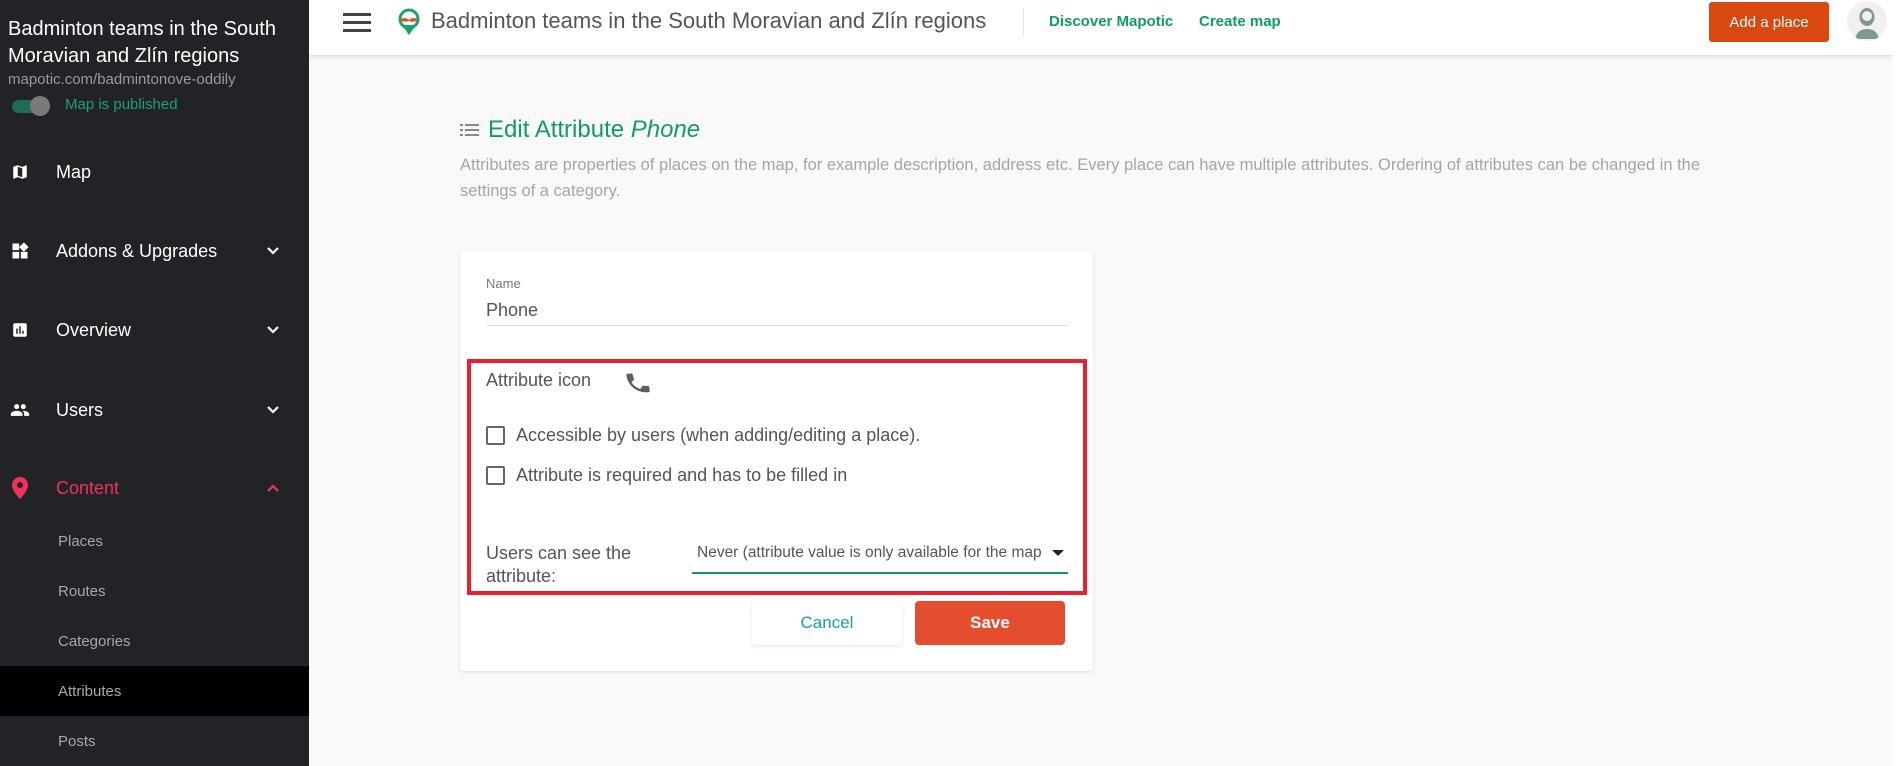  What do you see at coordinates (827, 623) in the screenshot?
I see `cancel-button: Cancel` at bounding box center [827, 623].